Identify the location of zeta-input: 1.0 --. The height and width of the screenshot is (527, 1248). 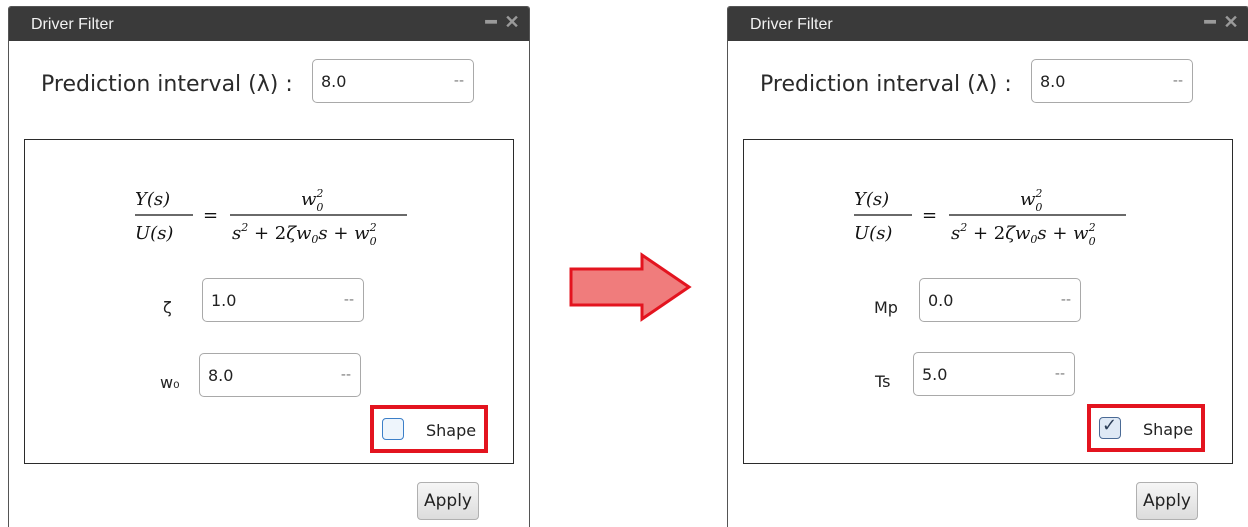
(283, 300).